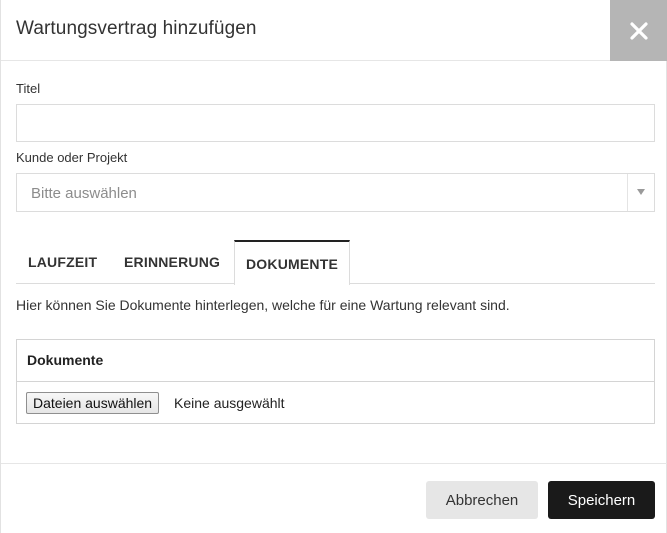  Describe the element at coordinates (641, 192) in the screenshot. I see `chevron-down-icon` at that location.